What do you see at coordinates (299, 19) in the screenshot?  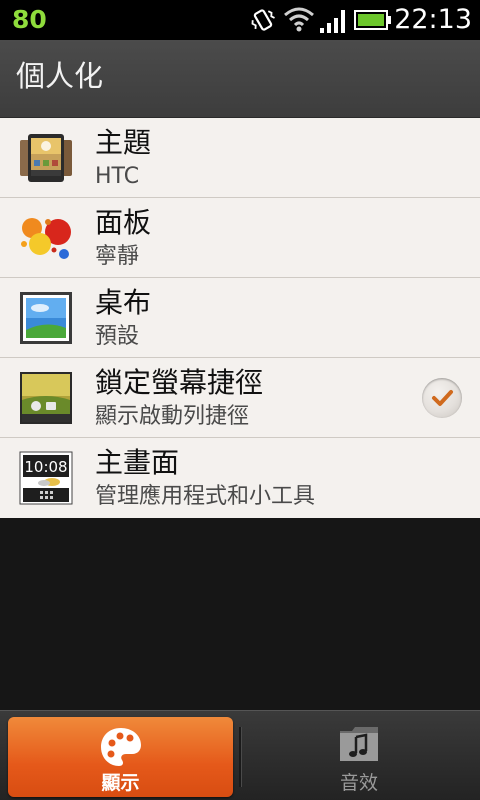 I see `wifi-icon` at bounding box center [299, 19].